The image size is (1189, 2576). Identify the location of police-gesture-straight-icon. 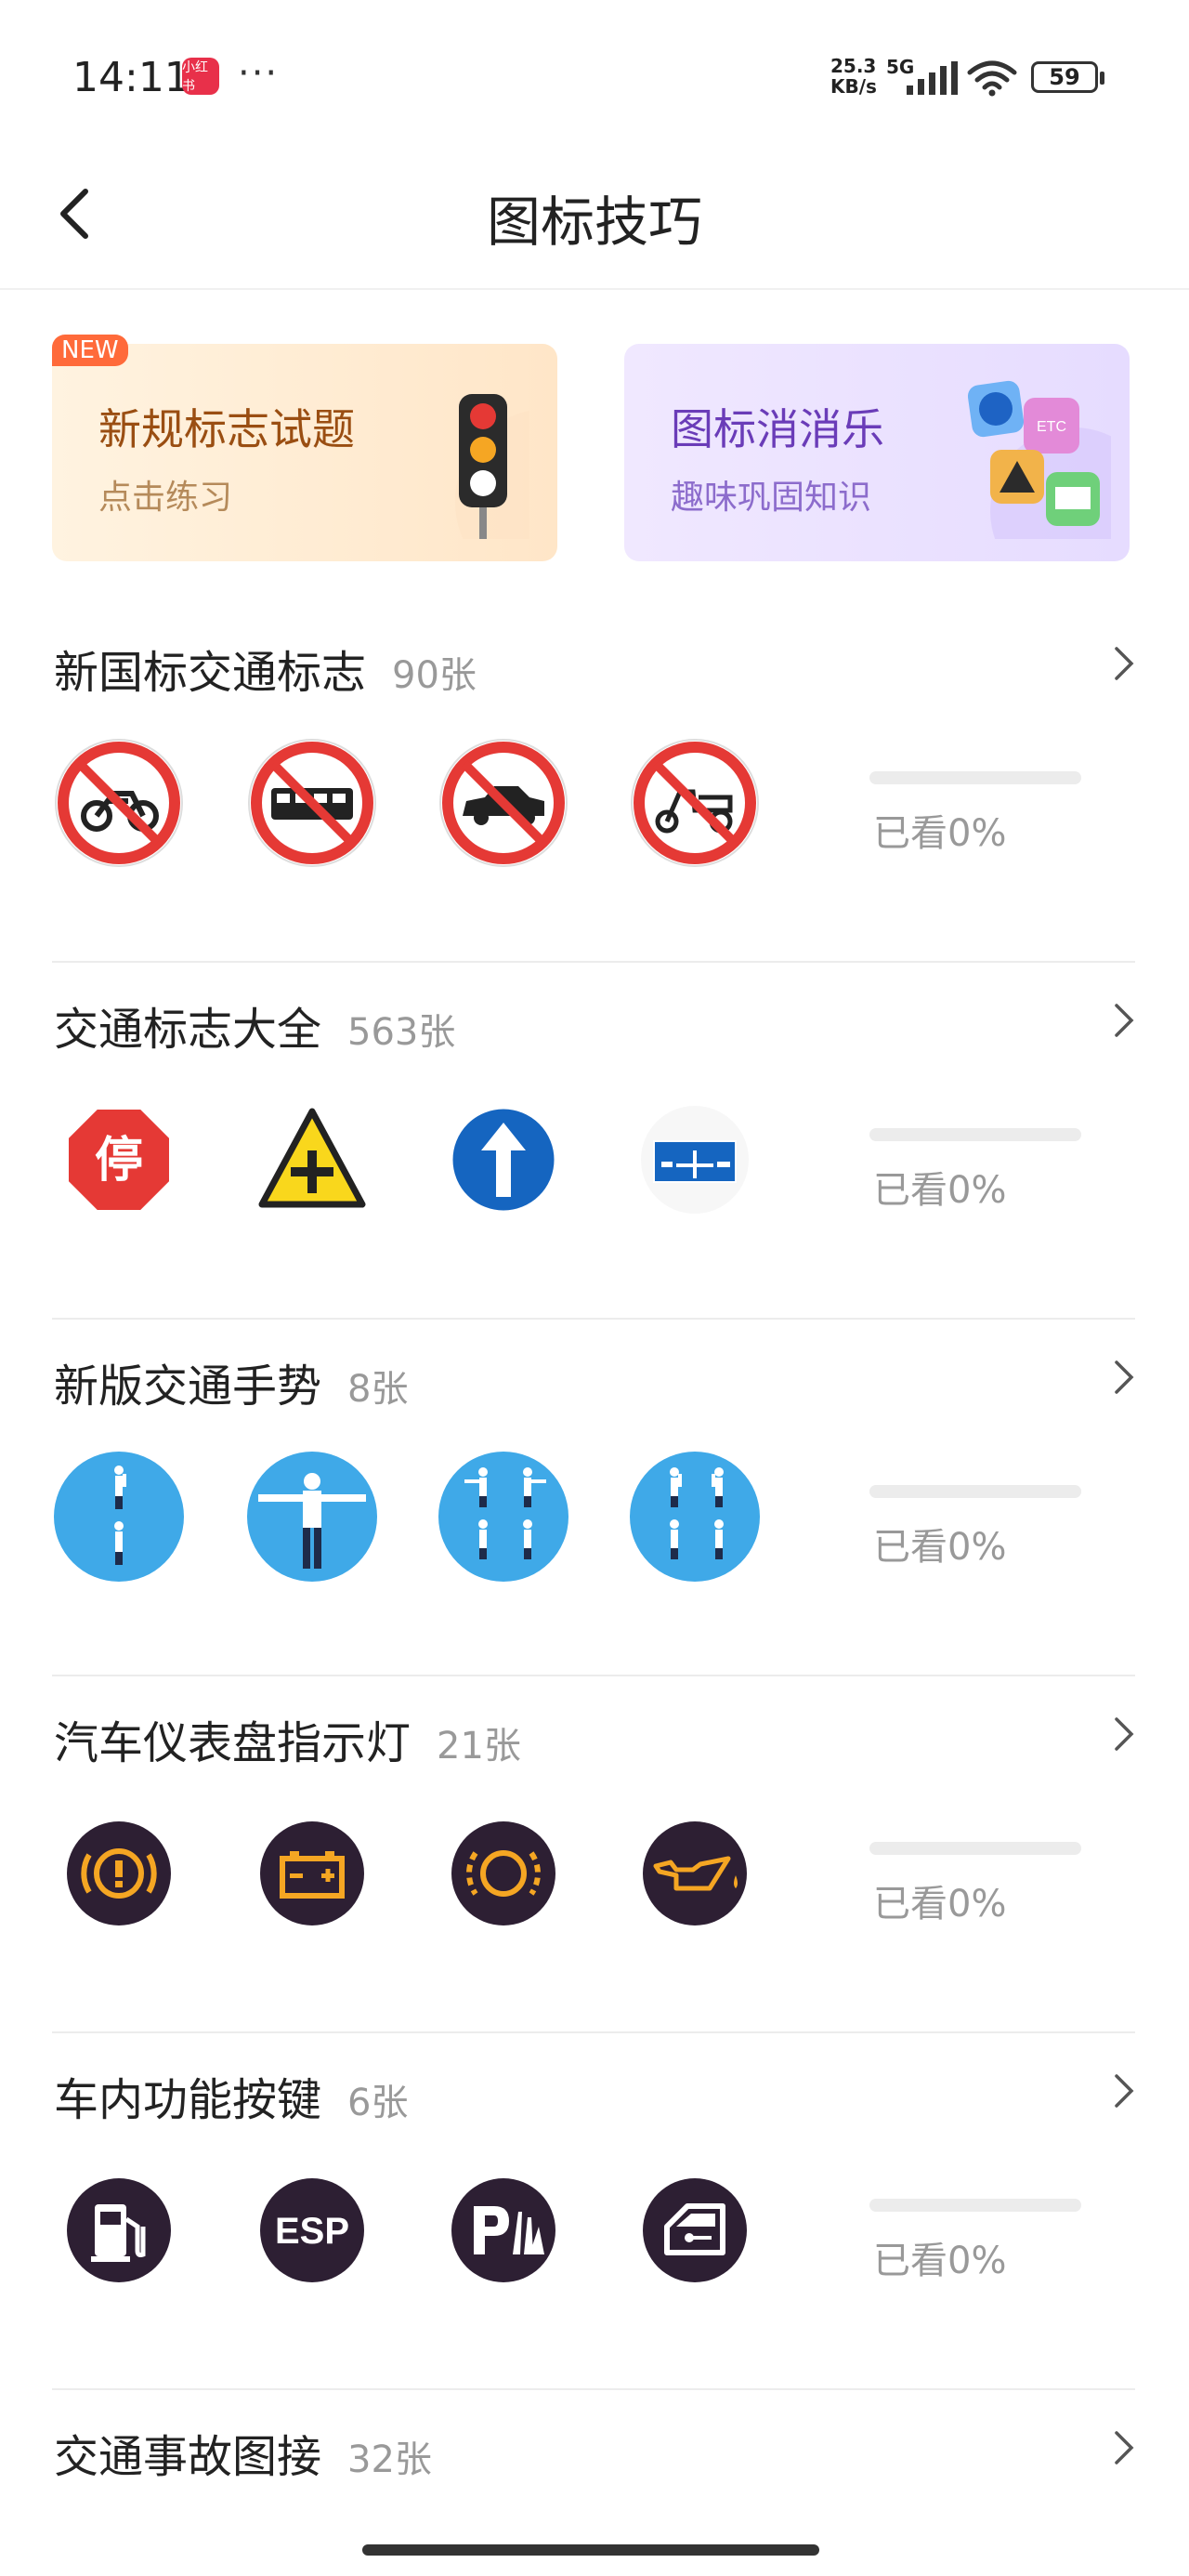
(312, 1517).